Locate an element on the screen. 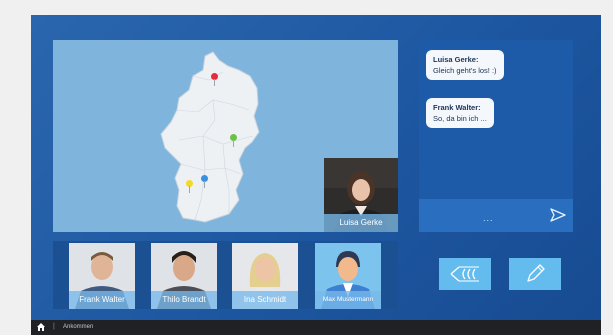 The height and width of the screenshot is (335, 613). home-icon is located at coordinates (41, 327).